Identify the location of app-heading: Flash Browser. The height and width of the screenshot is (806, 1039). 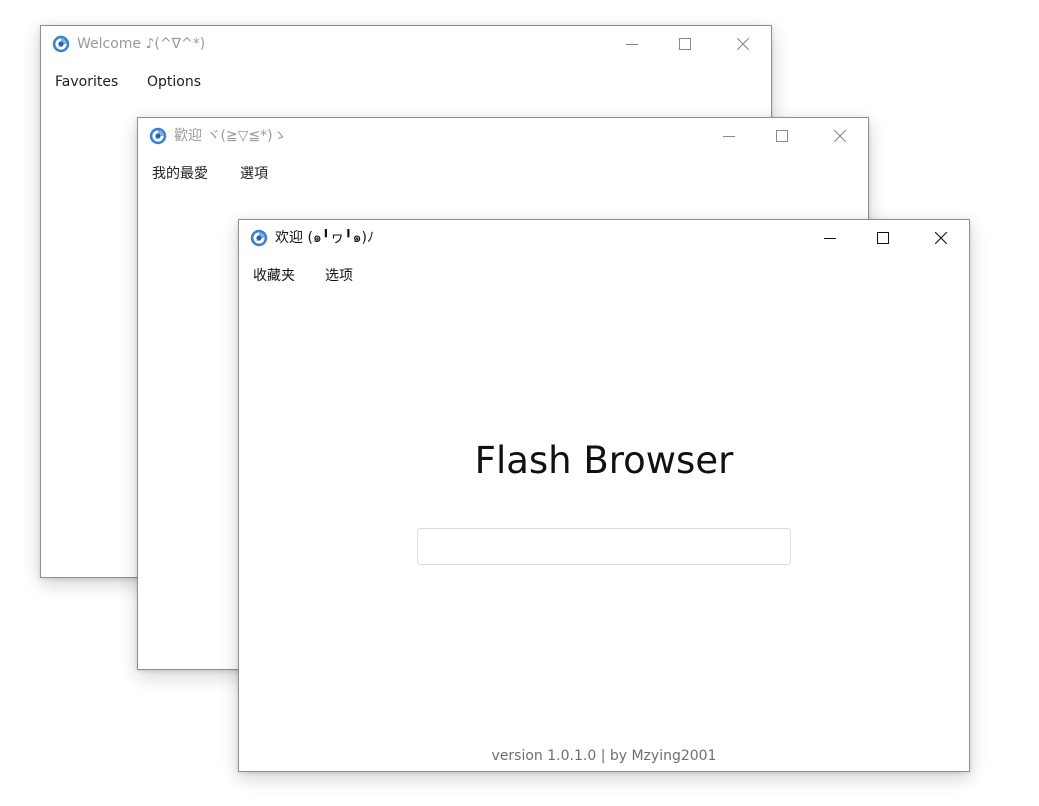
(604, 460).